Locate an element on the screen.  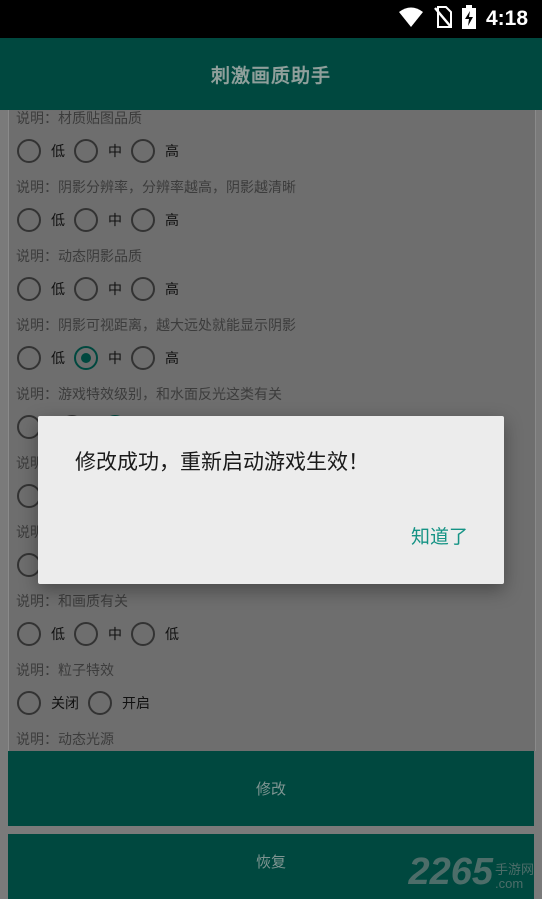
status-icons: 4:18 is located at coordinates (463, 19).